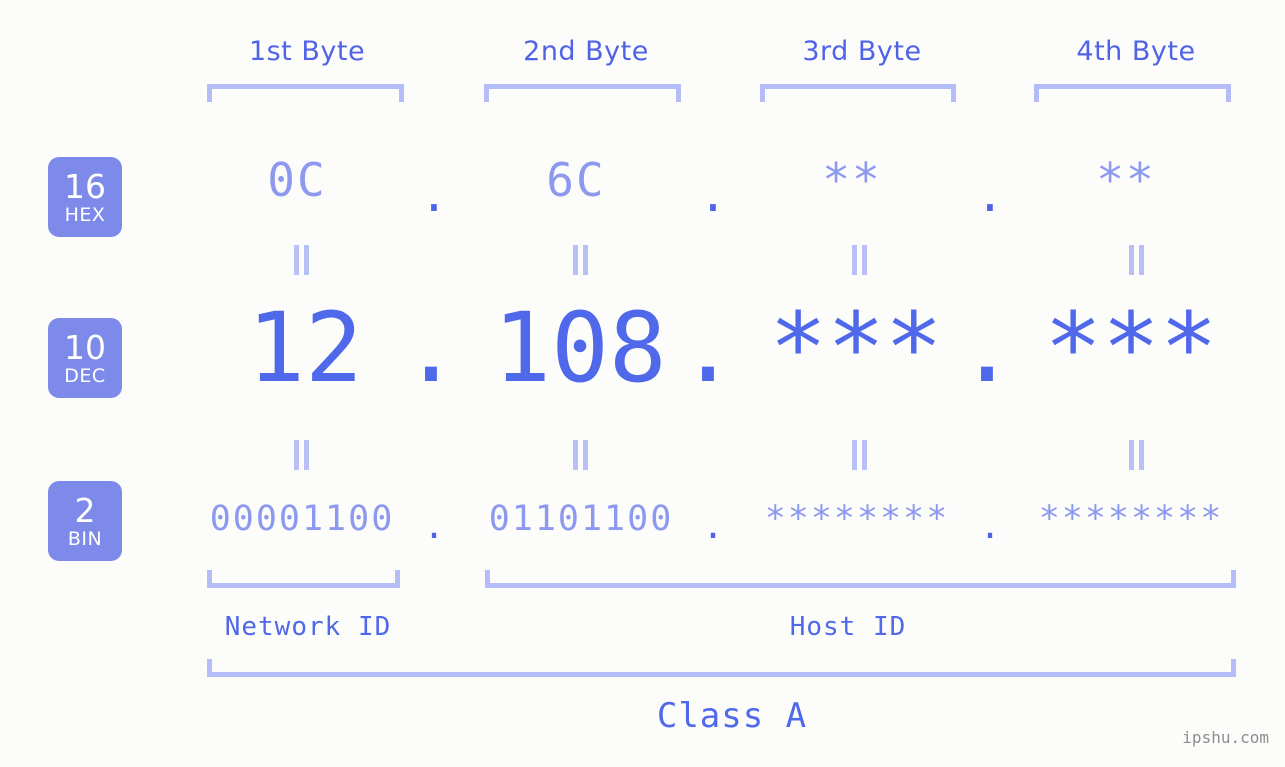 The image size is (1285, 767). Describe the element at coordinates (586, 51) in the screenshot. I see `byte-label-2: 2nd Byte` at that location.